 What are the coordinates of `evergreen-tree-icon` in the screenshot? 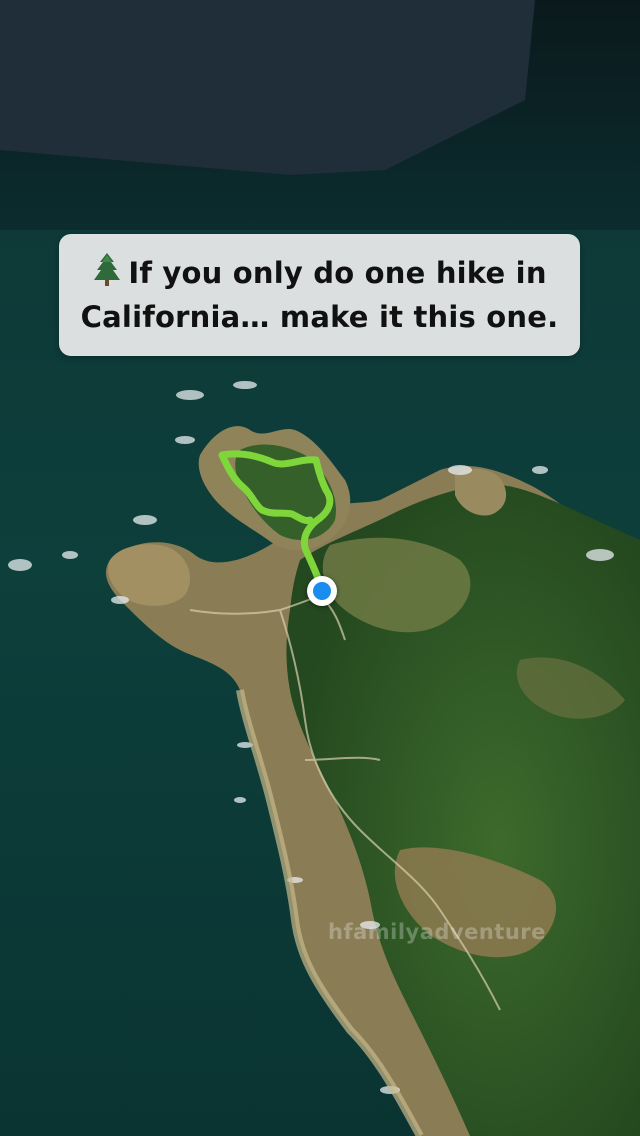 It's located at (107, 269).